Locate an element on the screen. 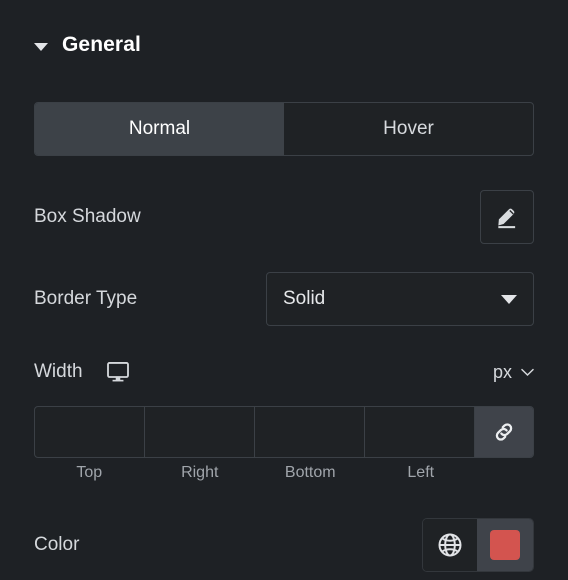 This screenshot has width=568, height=580. tab-normal-label: Normal is located at coordinates (159, 128).